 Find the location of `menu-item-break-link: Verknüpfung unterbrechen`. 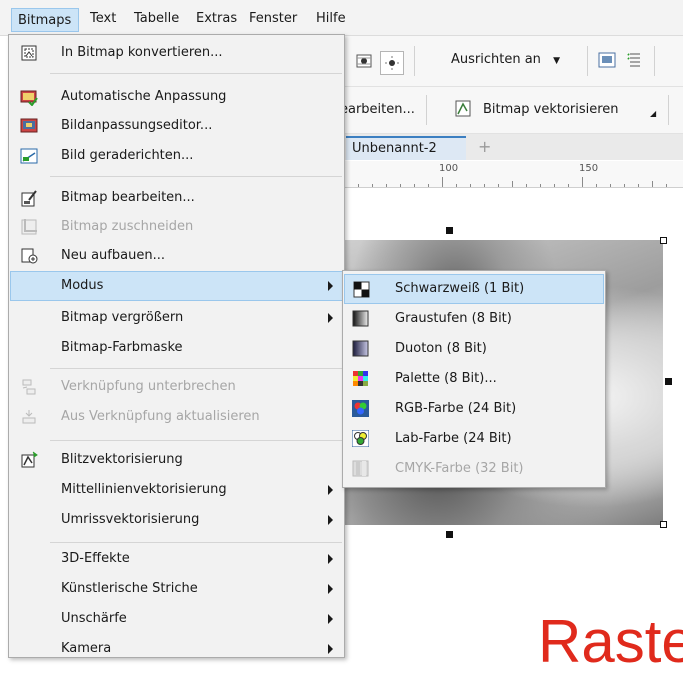

menu-item-break-link: Verknüpfung unterbrechen is located at coordinates (176, 387).